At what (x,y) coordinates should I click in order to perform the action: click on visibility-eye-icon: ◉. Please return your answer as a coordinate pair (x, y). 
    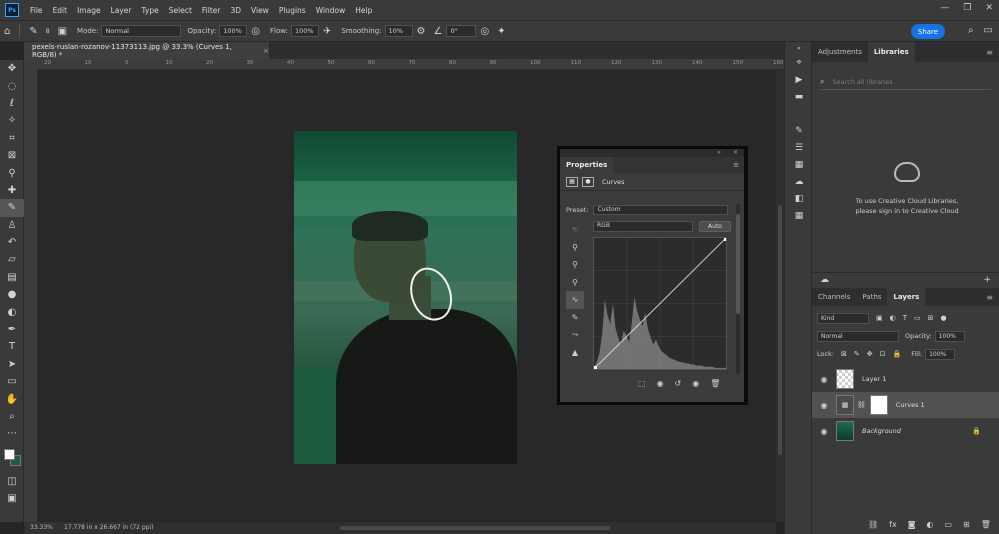
    Looking at the image, I should click on (824, 379).